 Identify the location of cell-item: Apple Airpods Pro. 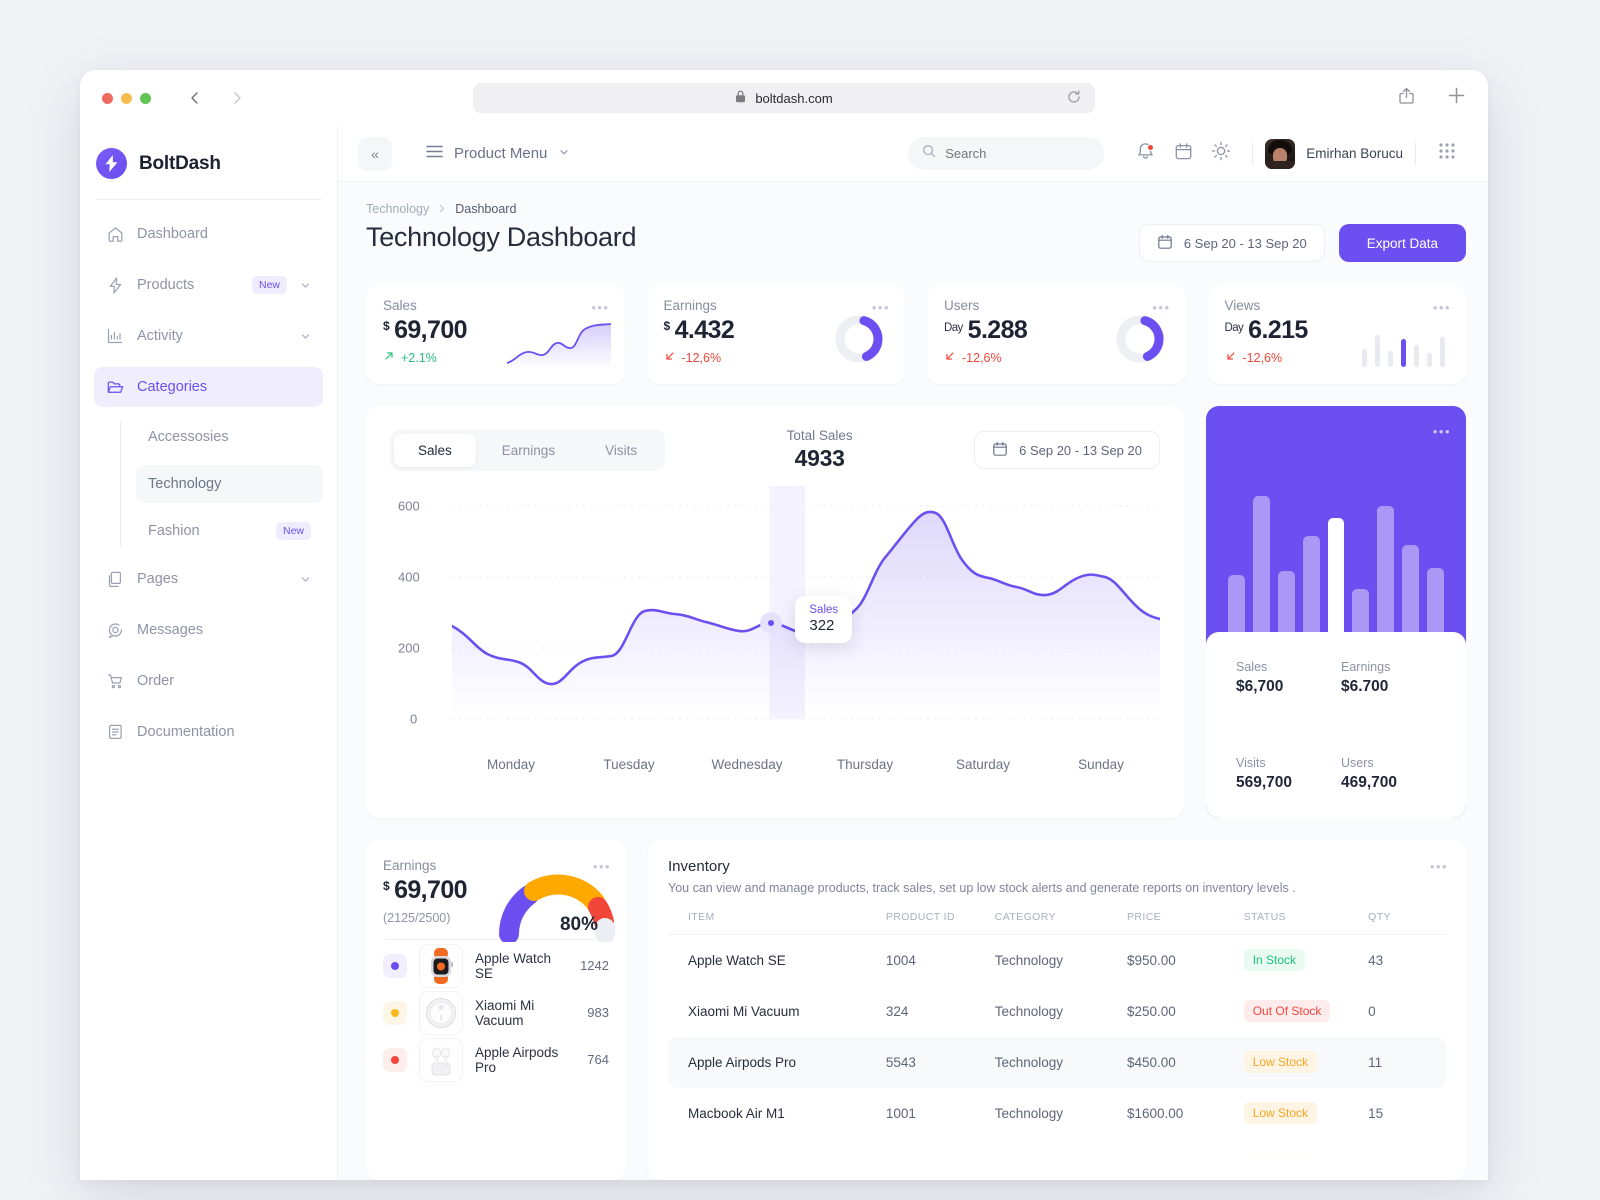
(777, 1062).